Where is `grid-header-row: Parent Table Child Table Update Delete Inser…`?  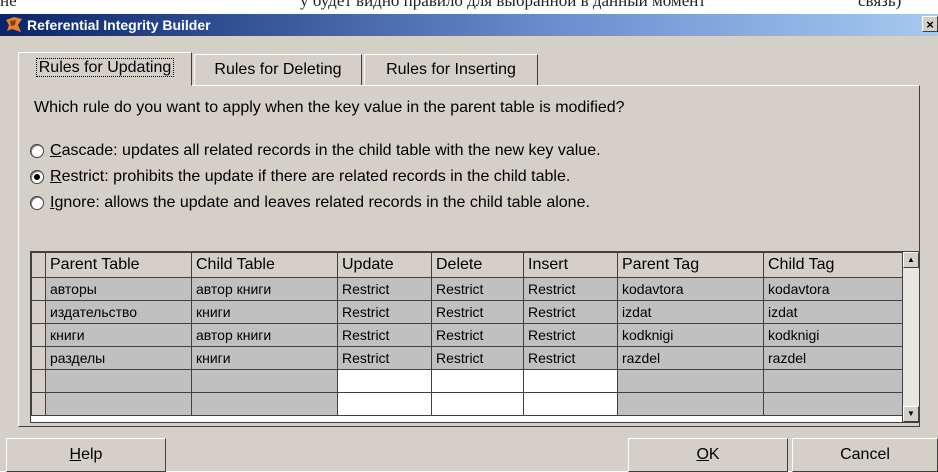 grid-header-row: Parent Table Child Table Update Delete Inser… is located at coordinates (468, 265).